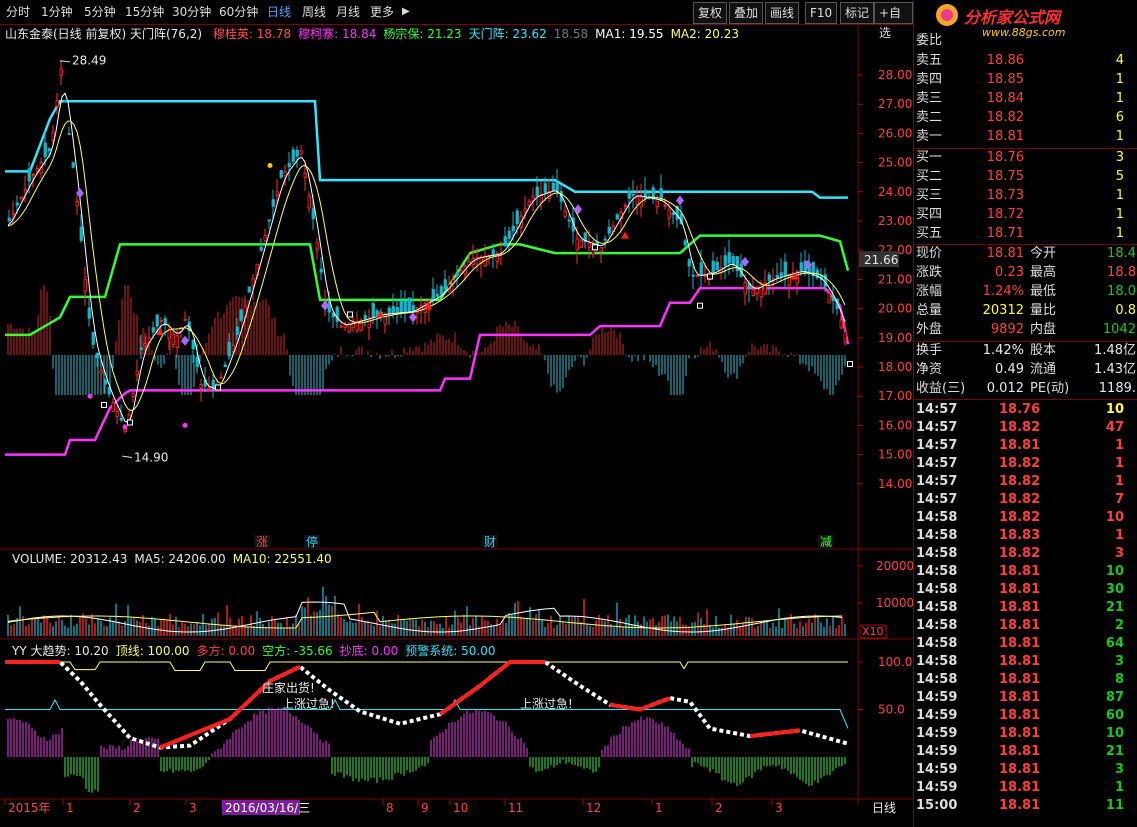 The width and height of the screenshot is (1137, 827). What do you see at coordinates (382, 12) in the screenshot?
I see `period-tab-more: 更多` at bounding box center [382, 12].